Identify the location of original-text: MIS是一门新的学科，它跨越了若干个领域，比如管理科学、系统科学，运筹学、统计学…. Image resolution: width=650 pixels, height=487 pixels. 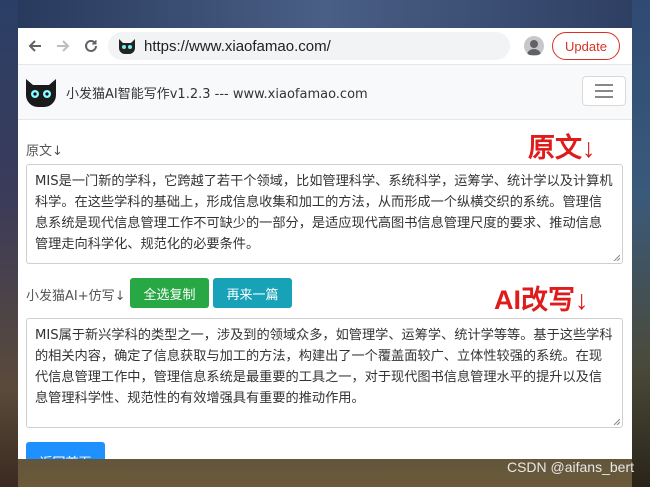
(324, 213).